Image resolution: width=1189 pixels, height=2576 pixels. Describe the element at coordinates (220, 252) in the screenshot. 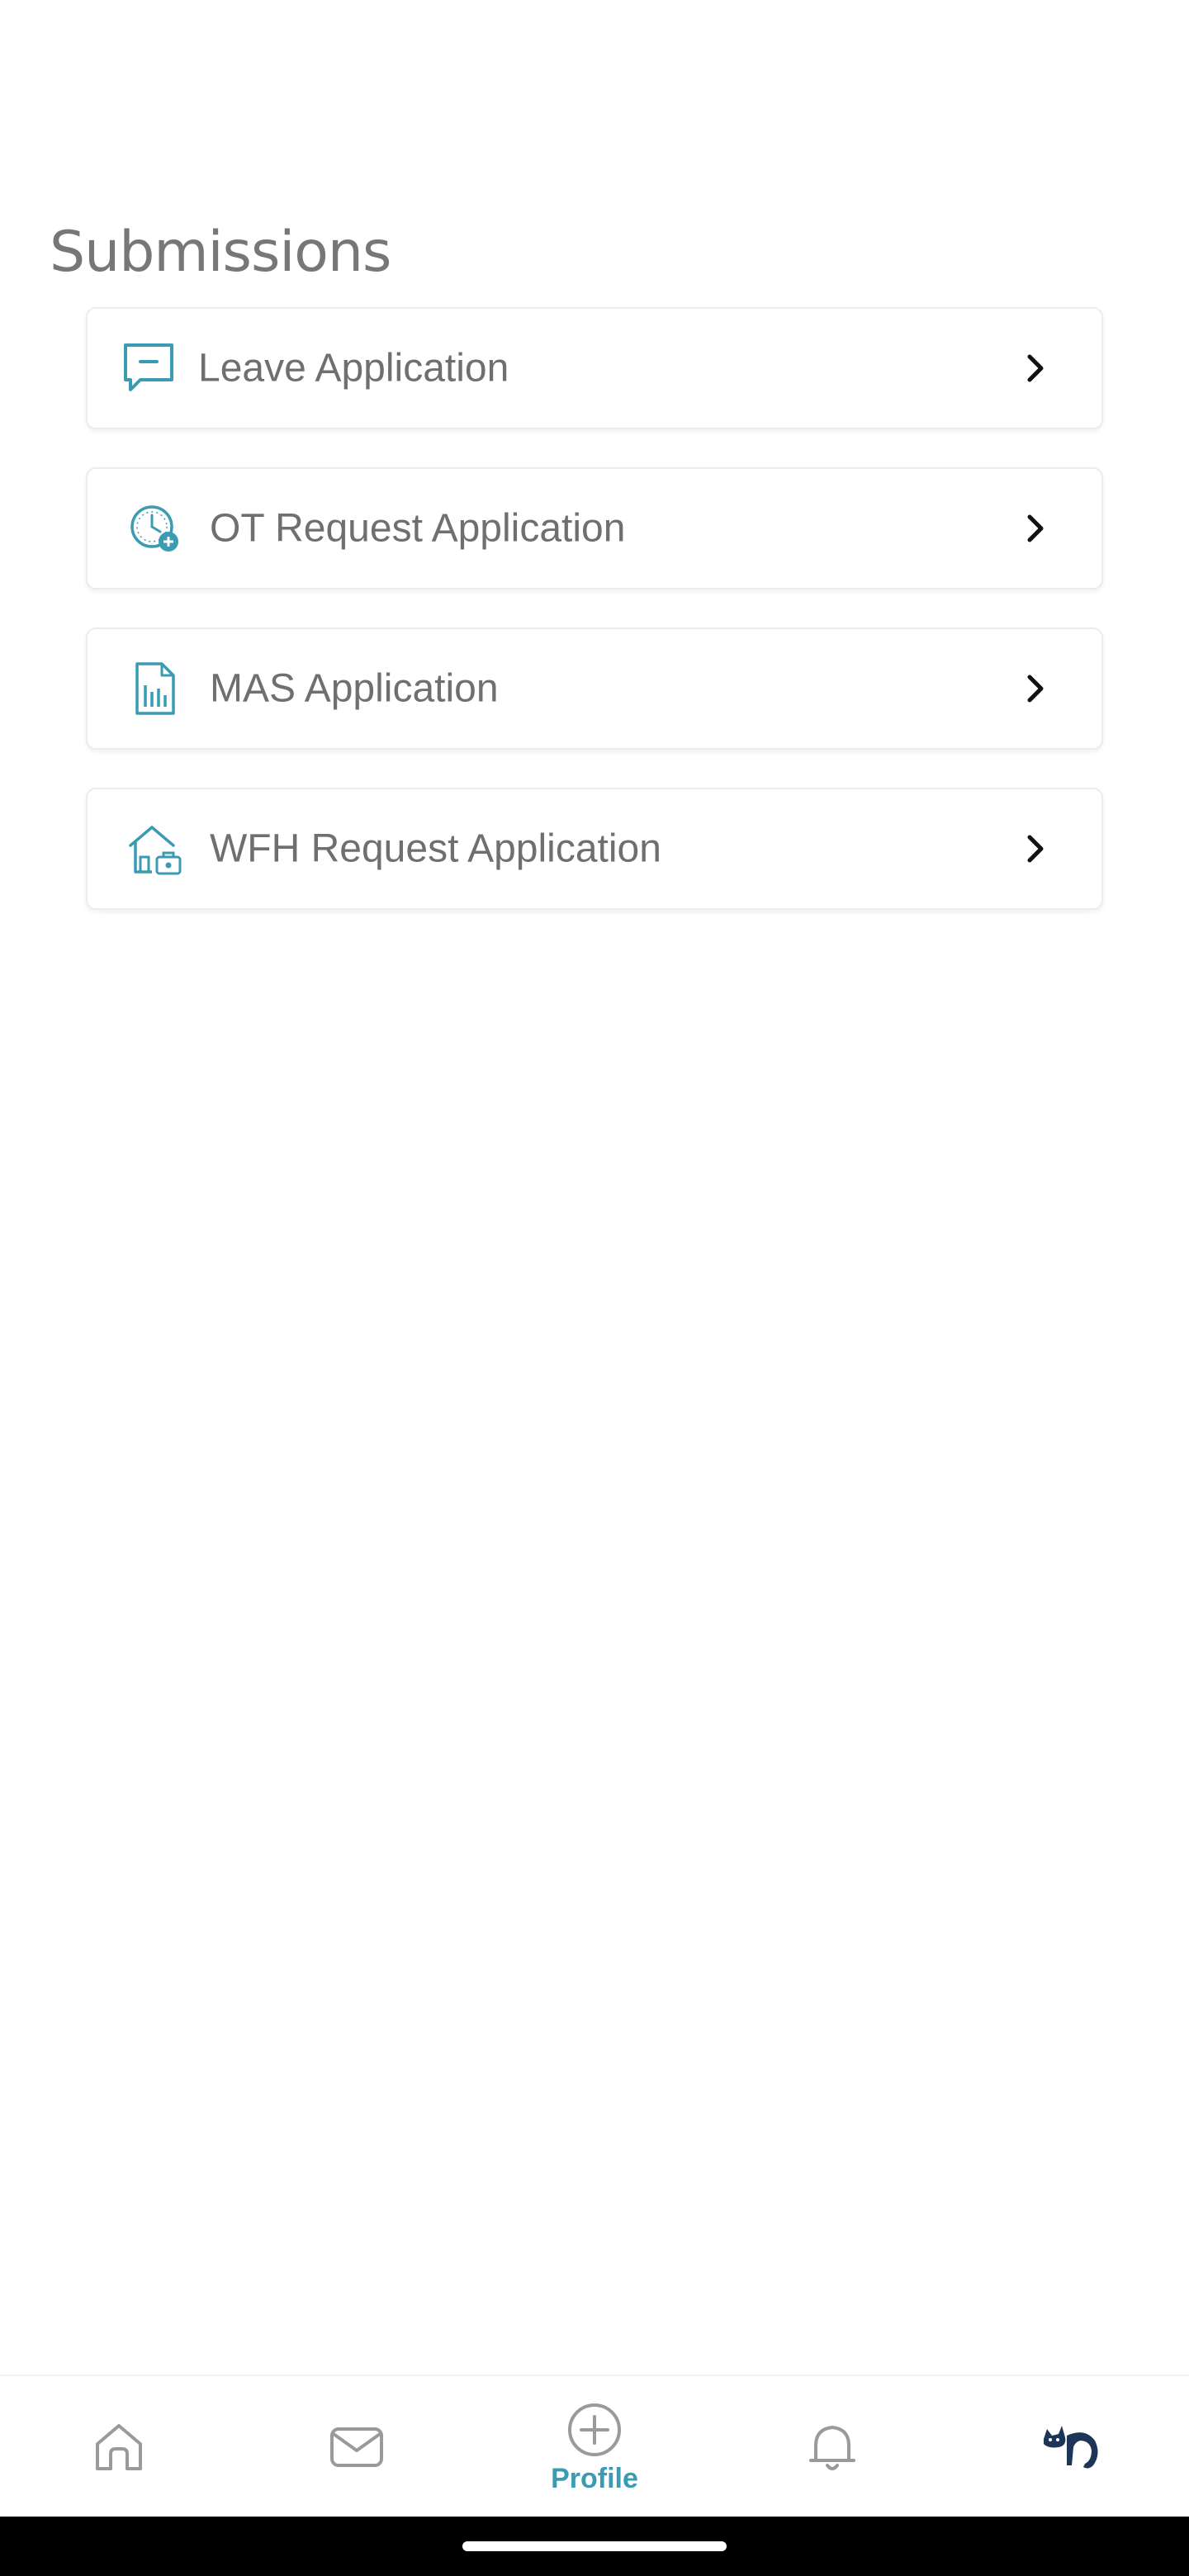

I see `page-title: Submissions` at that location.